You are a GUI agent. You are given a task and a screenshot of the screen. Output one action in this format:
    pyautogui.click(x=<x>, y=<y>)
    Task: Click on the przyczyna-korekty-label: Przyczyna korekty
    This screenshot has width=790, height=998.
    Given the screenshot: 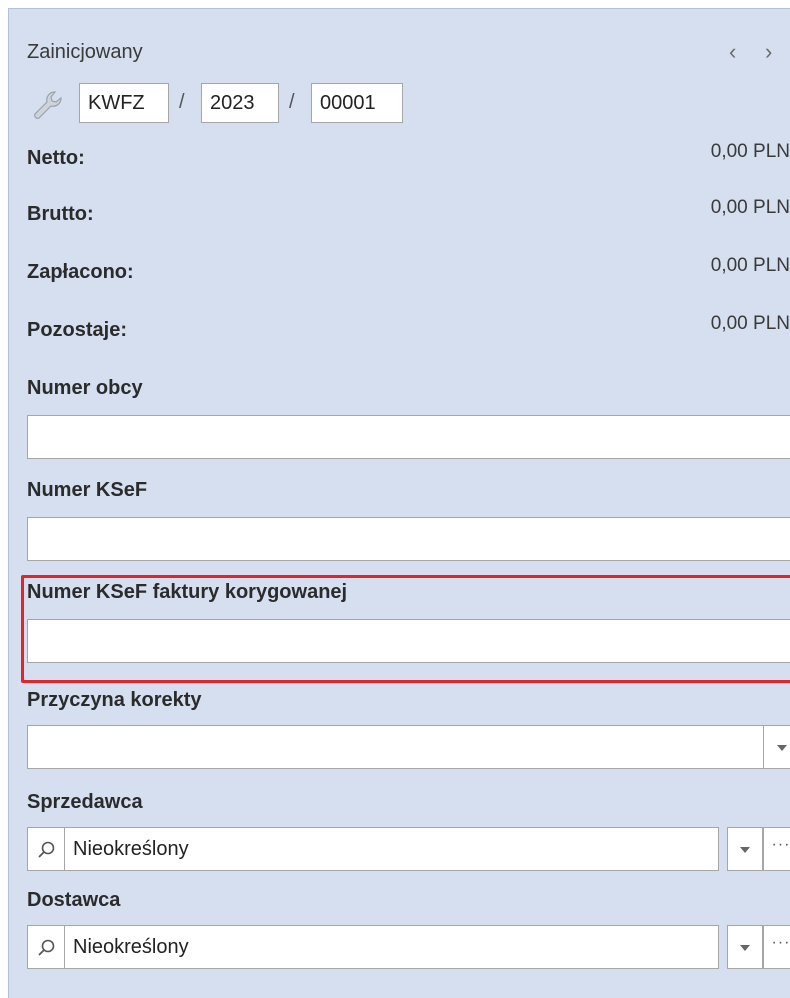 What is the action you would take?
    pyautogui.click(x=114, y=700)
    